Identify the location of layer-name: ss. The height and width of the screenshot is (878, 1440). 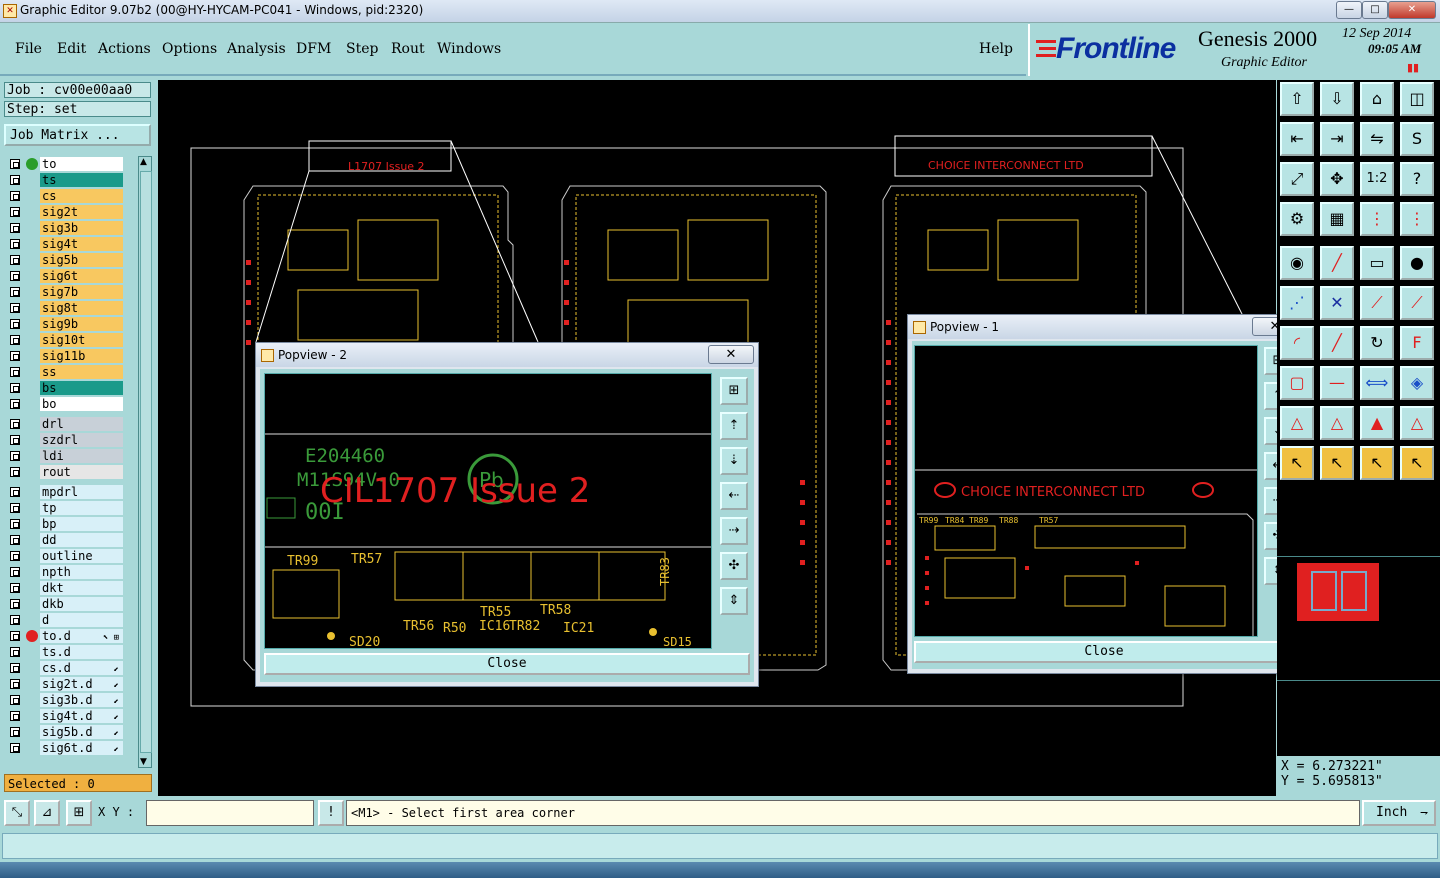
(81, 372).